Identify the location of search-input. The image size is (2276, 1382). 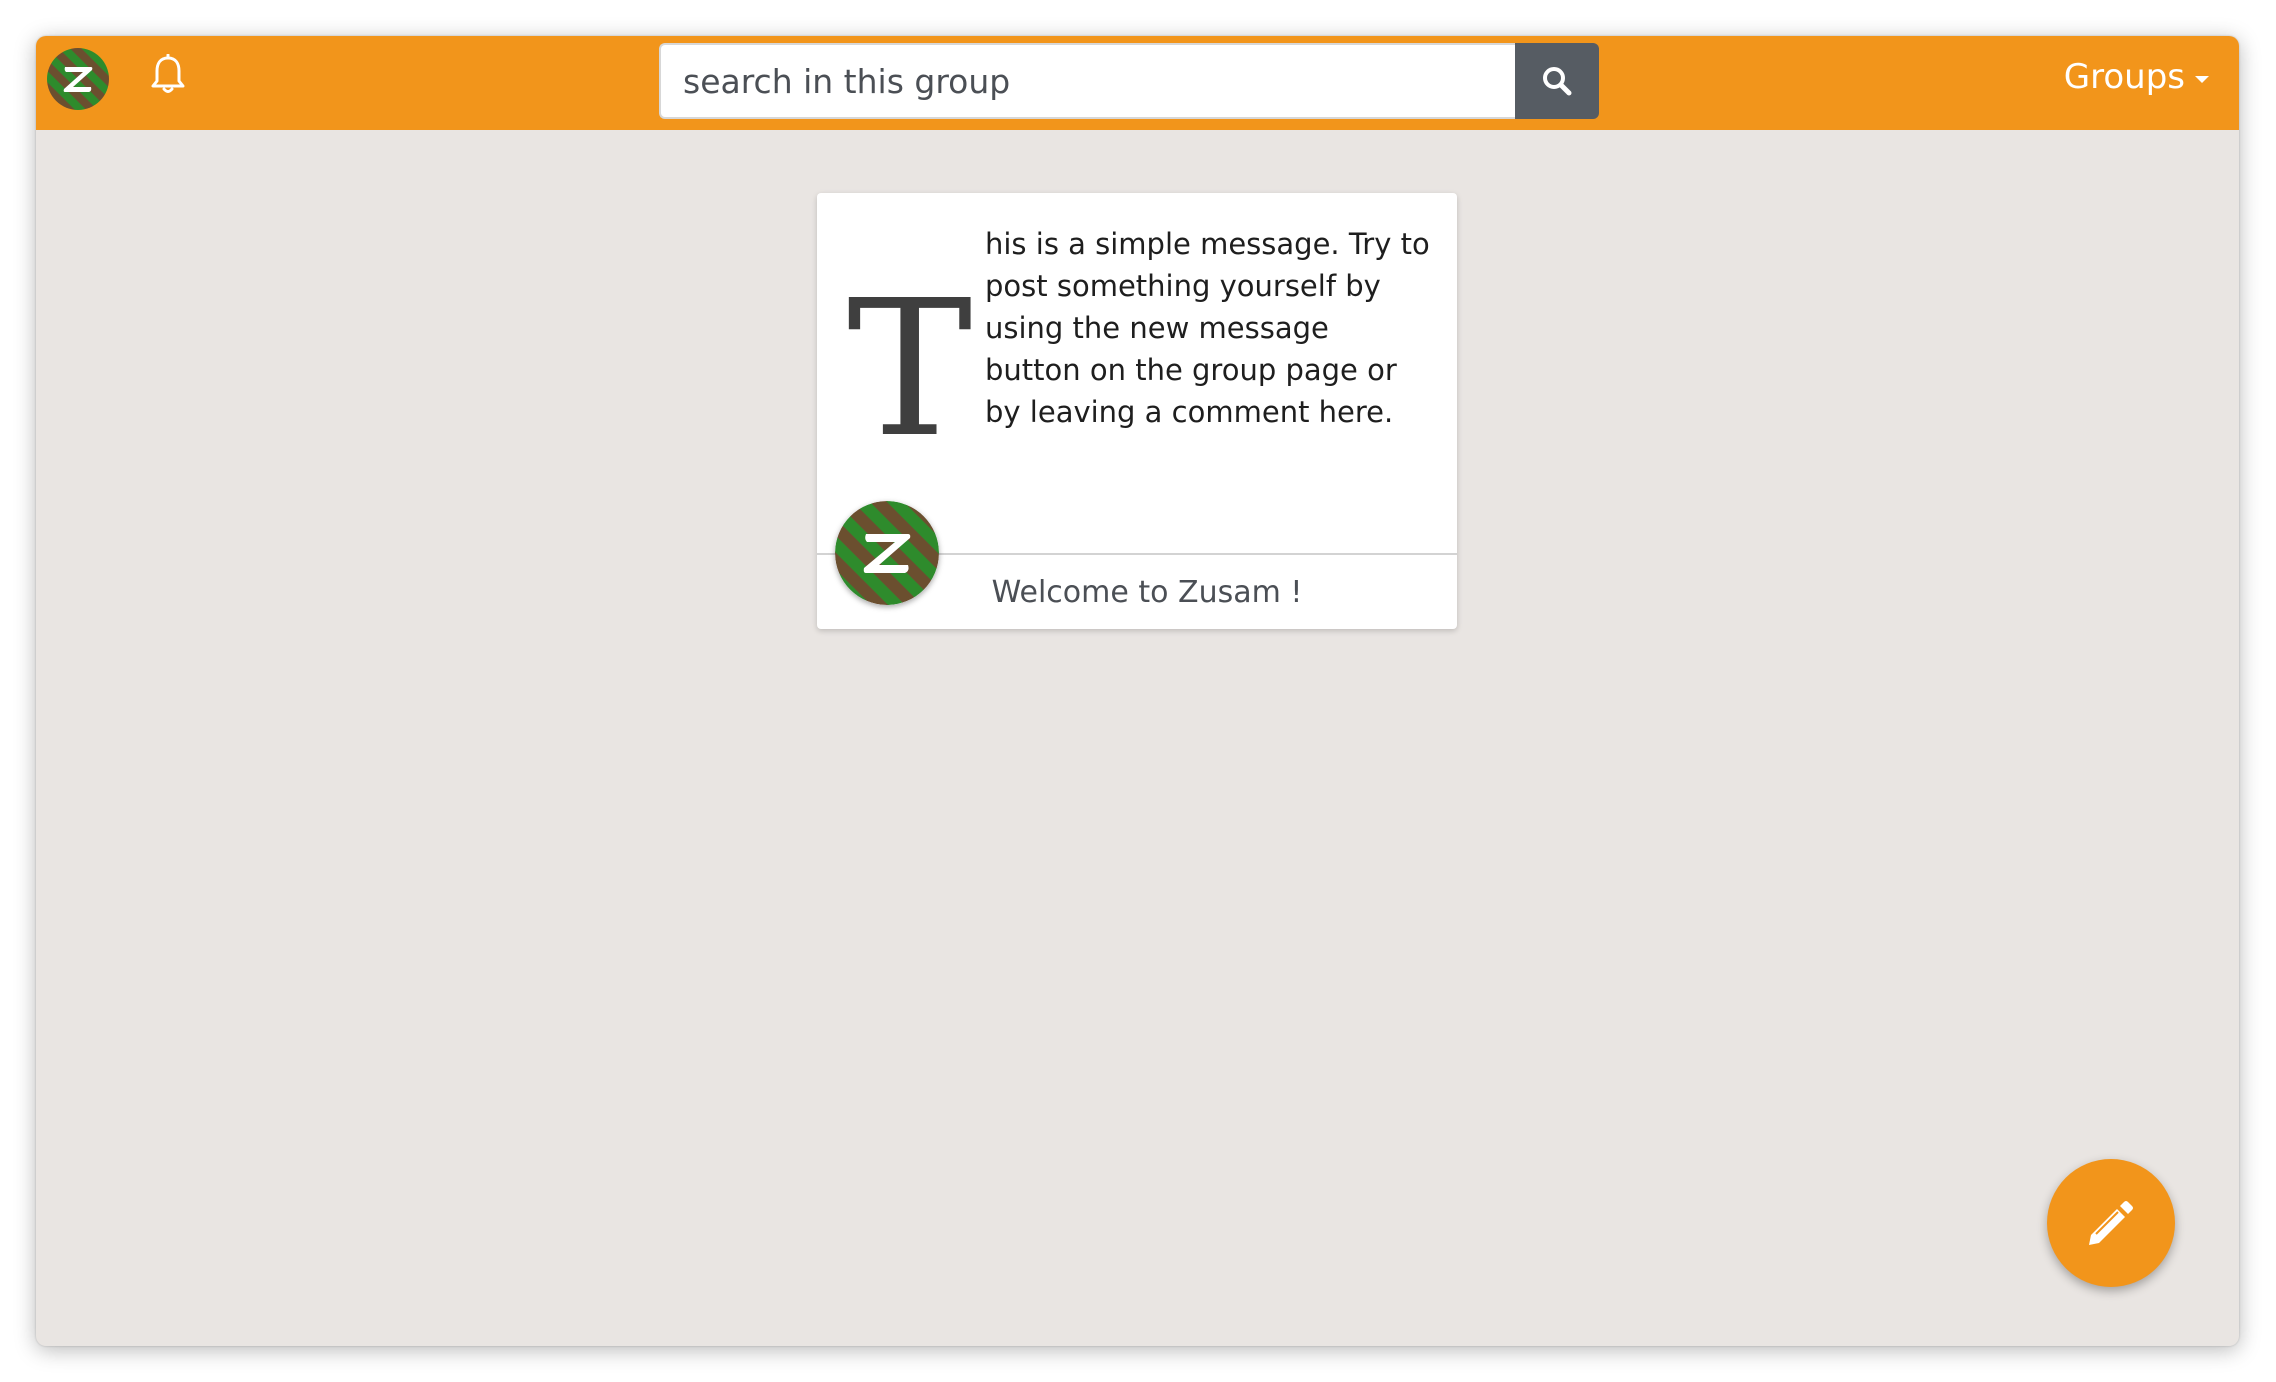
(1087, 81).